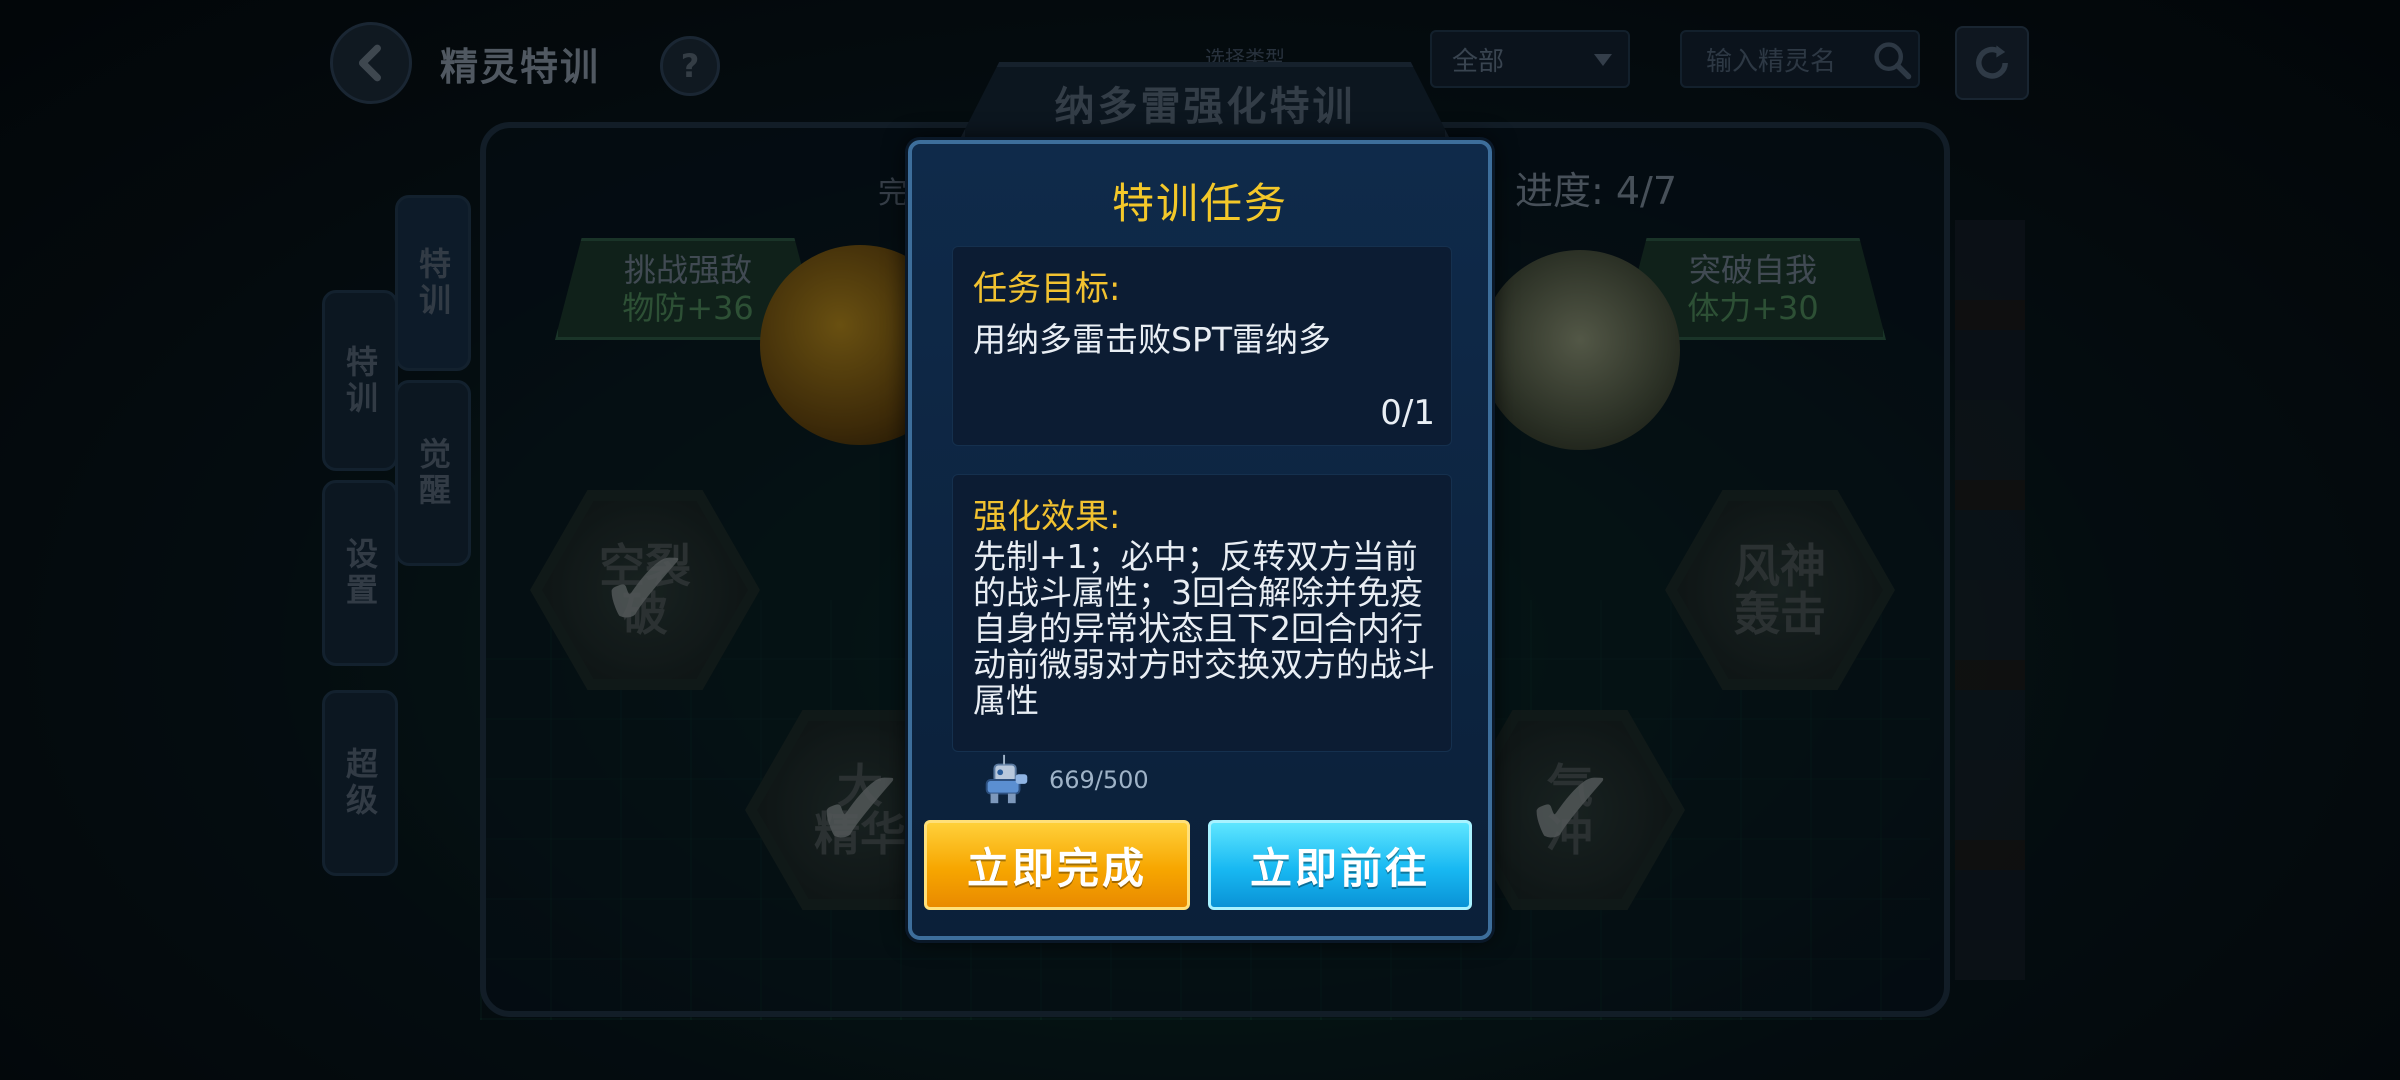 The image size is (2400, 1080). I want to click on goal-progress: 0/1, so click(1407, 413).